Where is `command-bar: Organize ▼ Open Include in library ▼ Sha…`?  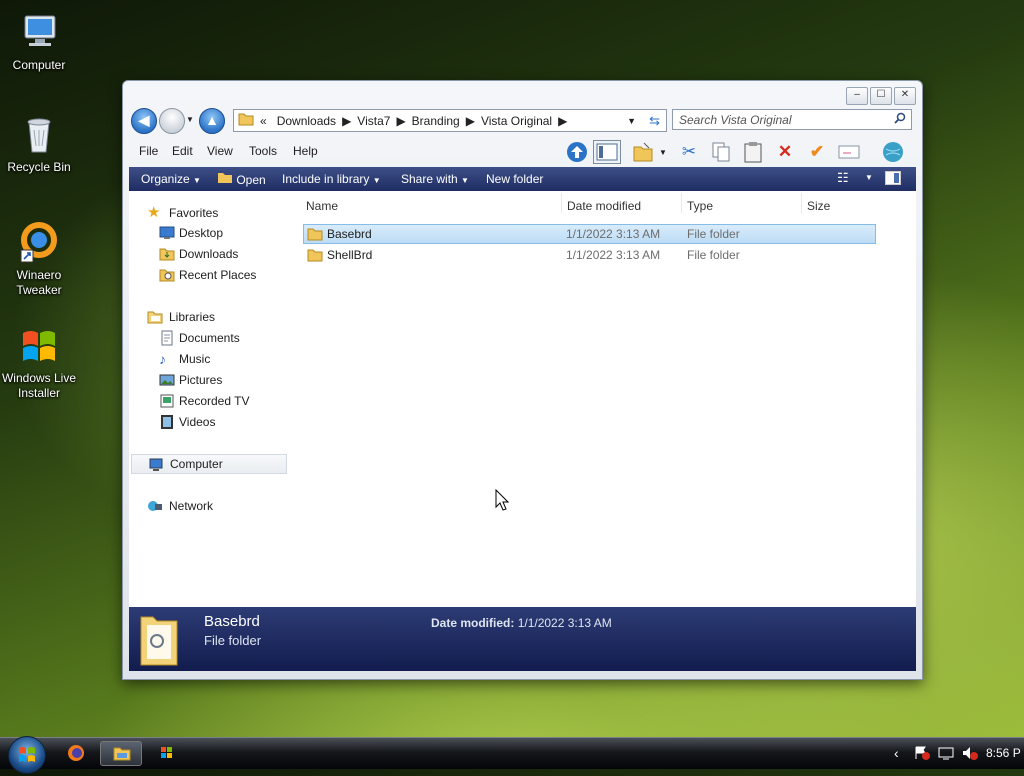
command-bar: Organize ▼ Open Include in library ▼ Sha… is located at coordinates (522, 179).